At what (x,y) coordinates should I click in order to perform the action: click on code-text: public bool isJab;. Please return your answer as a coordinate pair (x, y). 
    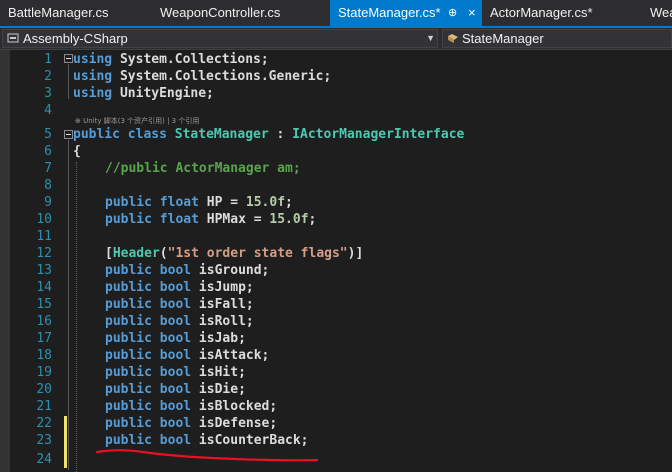
    Looking at the image, I should click on (175, 338).